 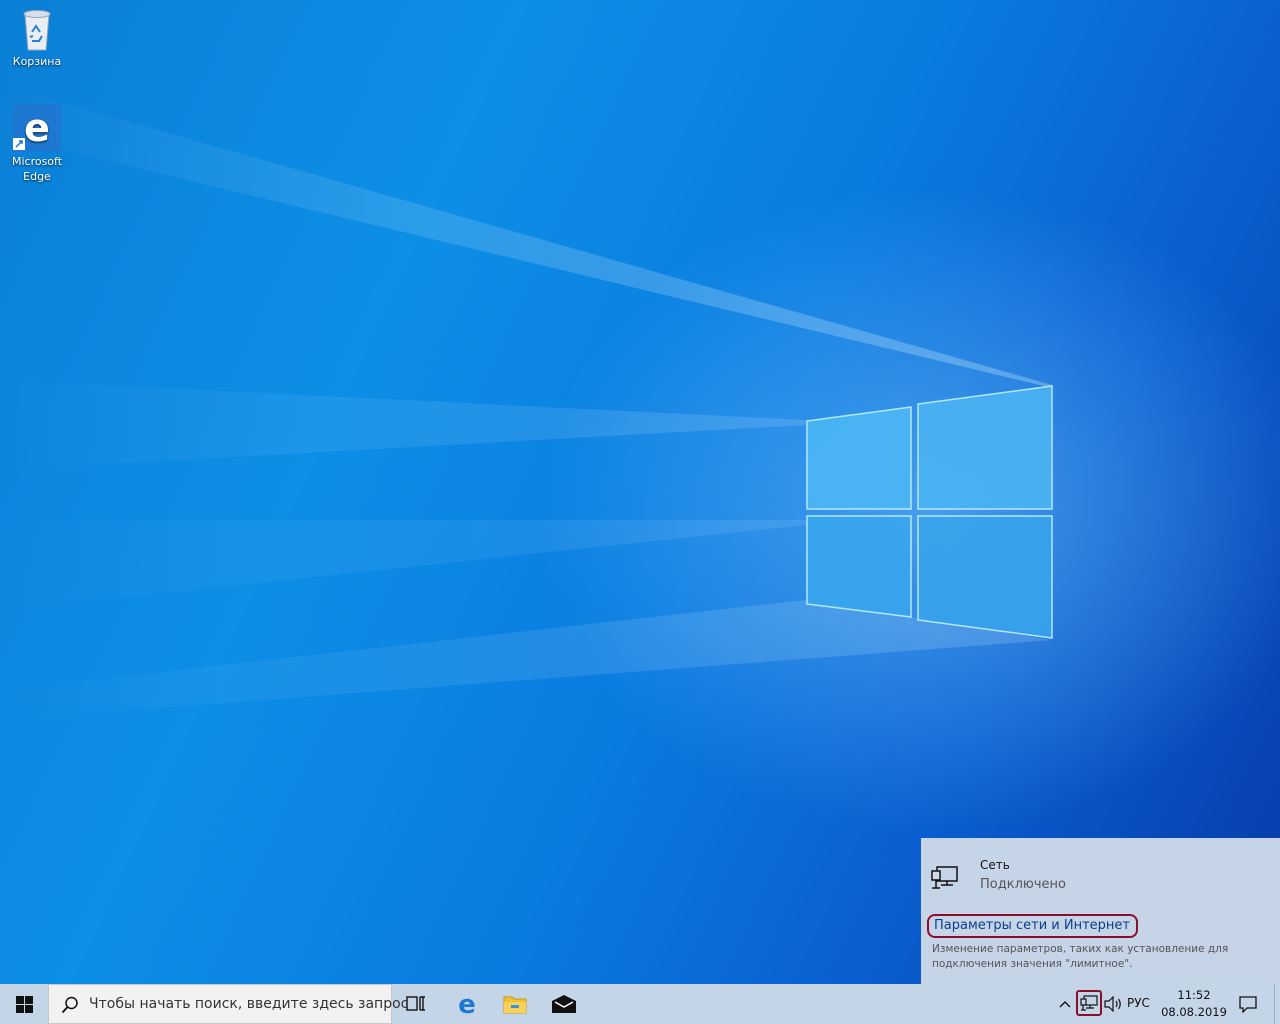 I want to click on start-button, so click(x=24, y=1004).